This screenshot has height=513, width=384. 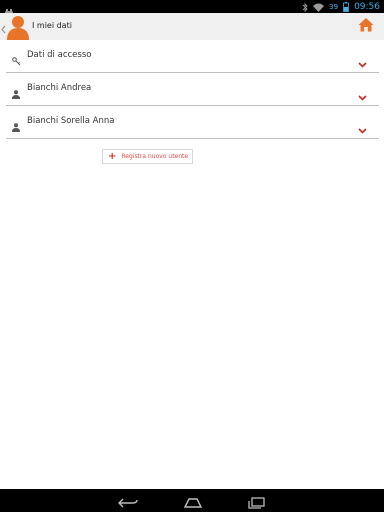 What do you see at coordinates (59, 88) in the screenshot?
I see `list-item-label: Bianchi Andrea` at bounding box center [59, 88].